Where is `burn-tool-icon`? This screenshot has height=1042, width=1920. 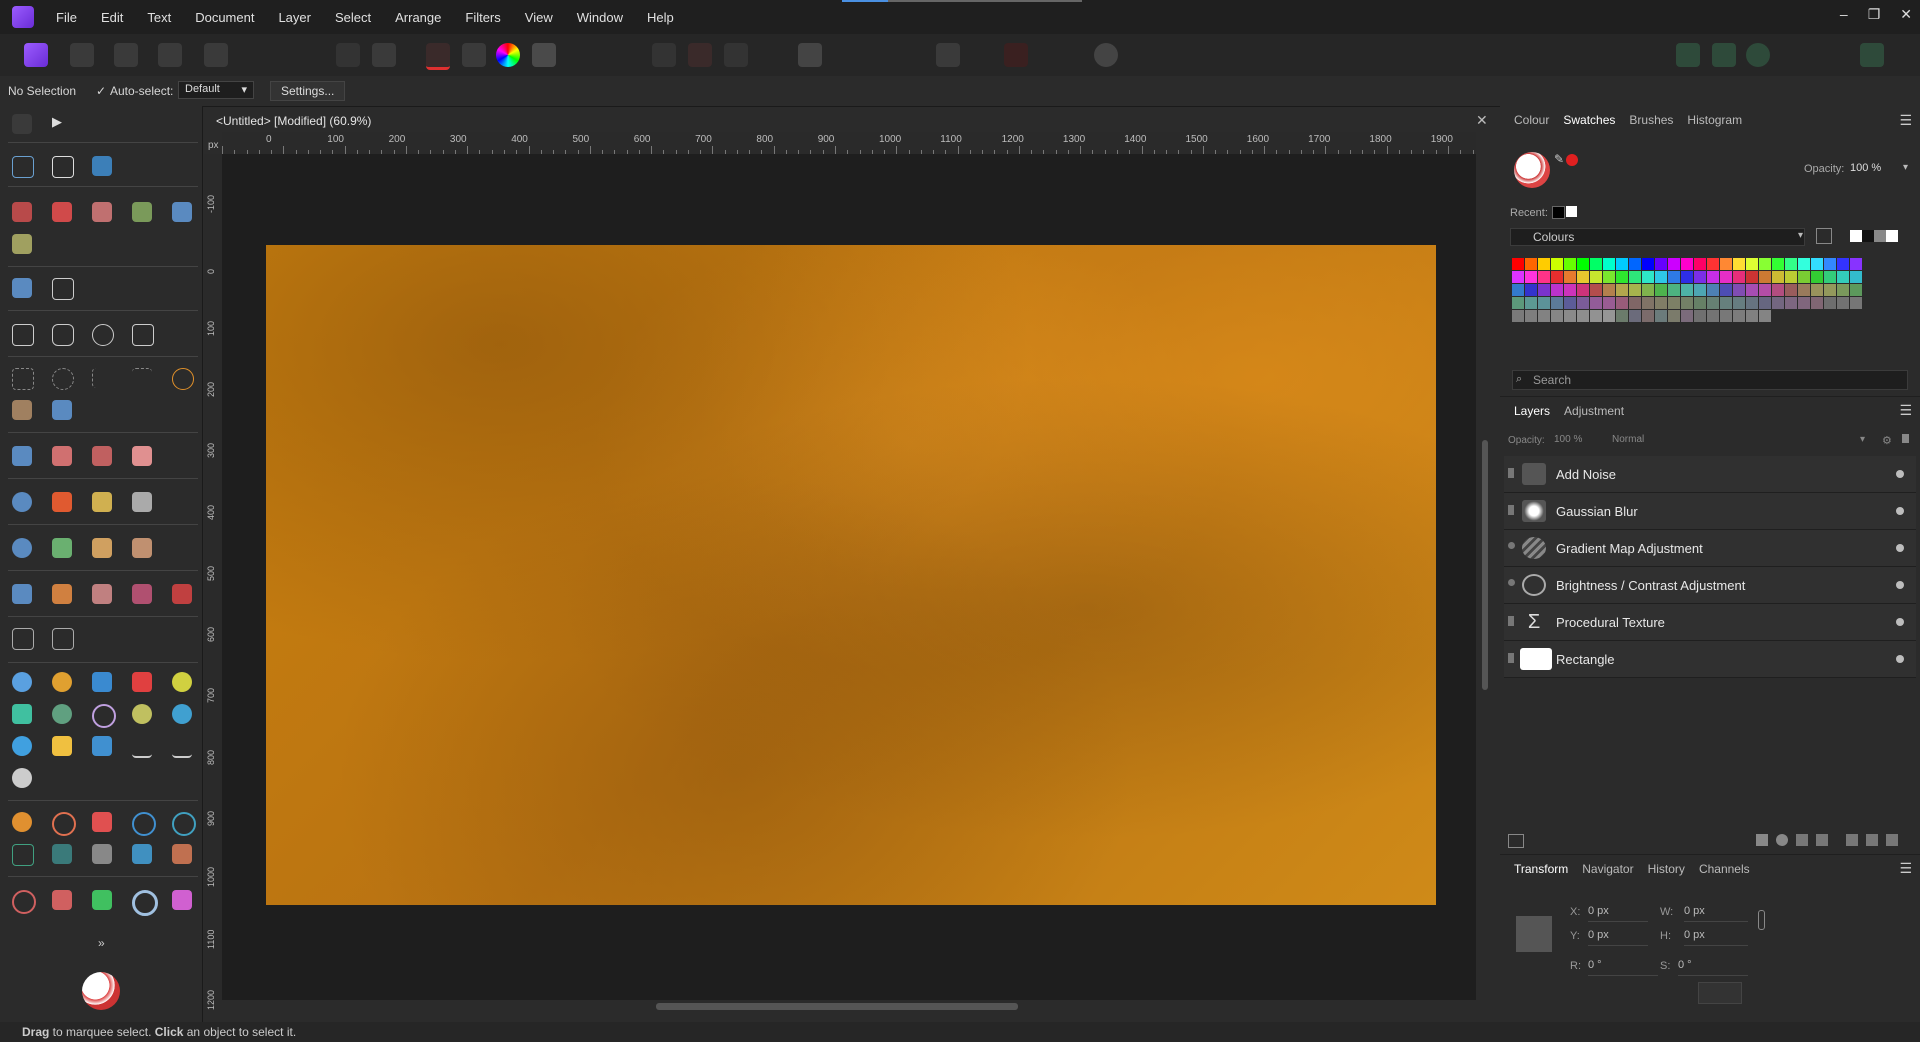
burn-tool-icon is located at coordinates (62, 502).